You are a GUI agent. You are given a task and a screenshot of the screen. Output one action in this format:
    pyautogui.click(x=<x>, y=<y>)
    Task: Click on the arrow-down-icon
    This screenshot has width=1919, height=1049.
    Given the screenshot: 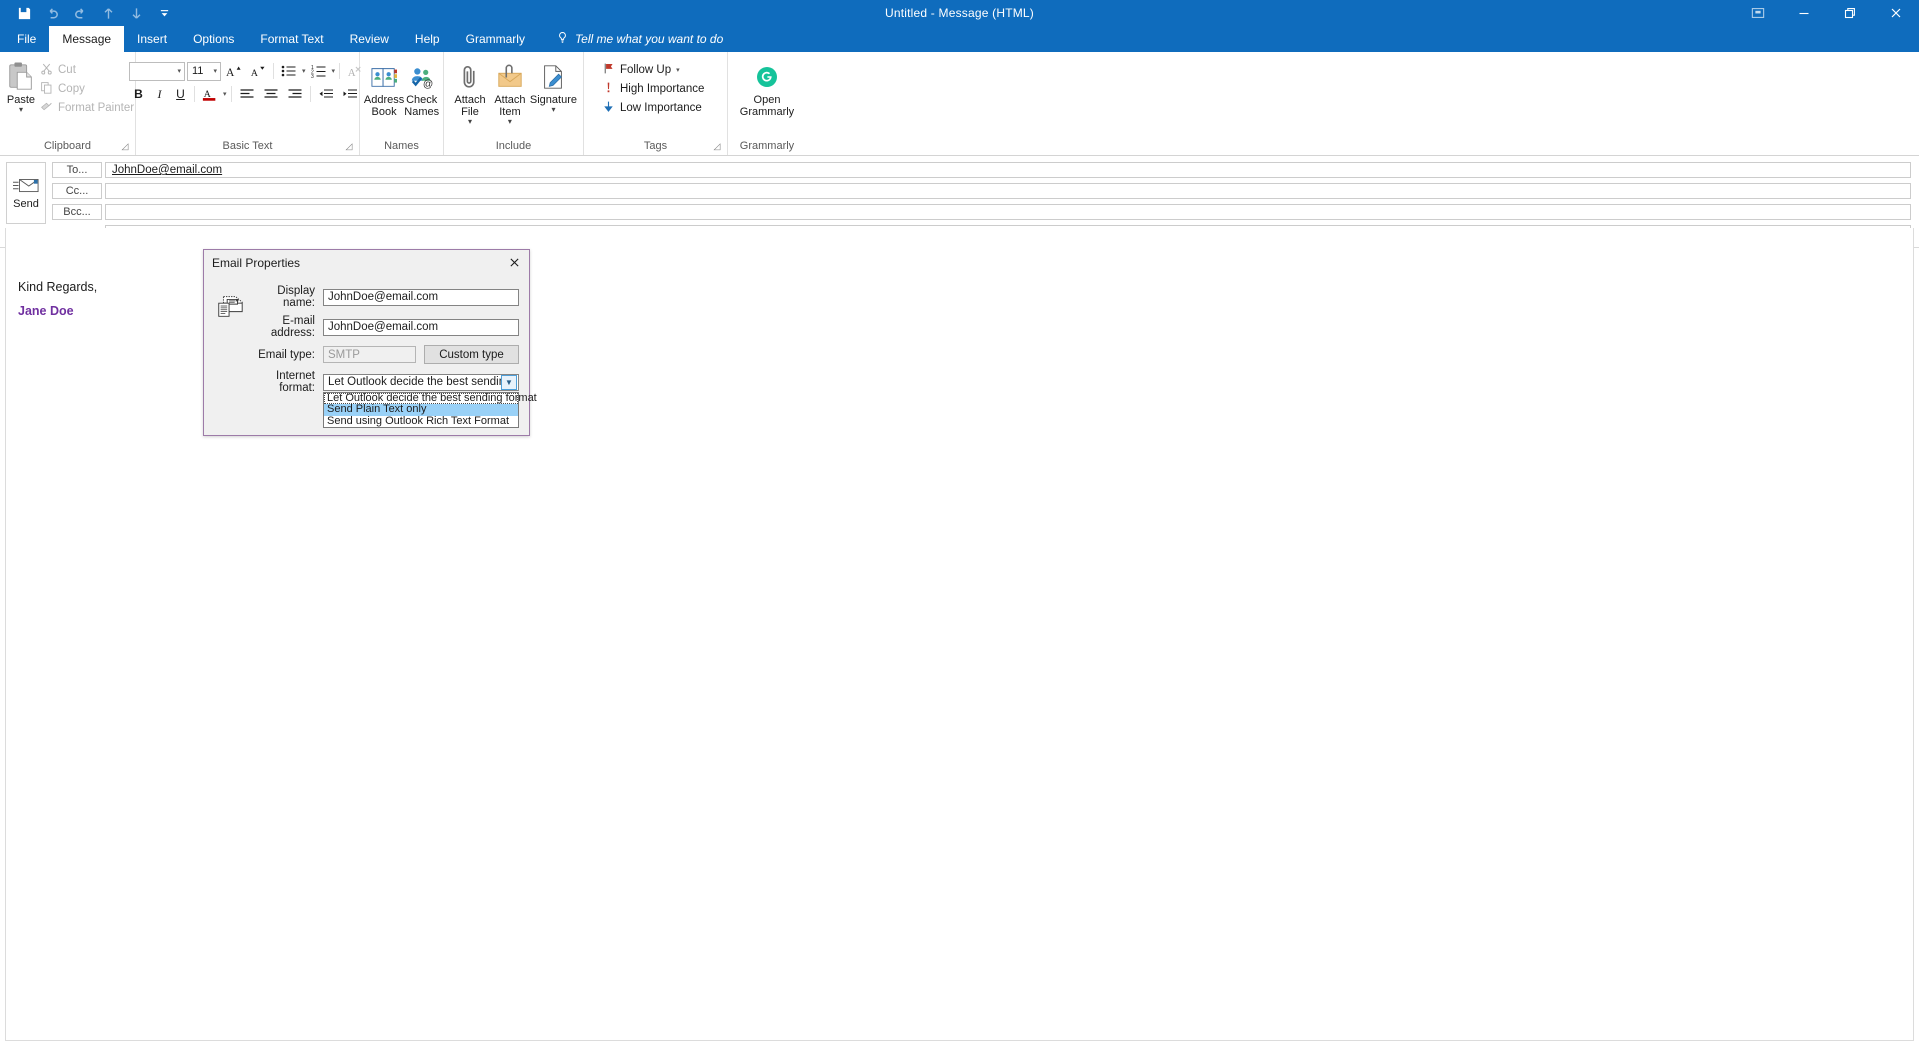 What is the action you would take?
    pyautogui.click(x=608, y=108)
    